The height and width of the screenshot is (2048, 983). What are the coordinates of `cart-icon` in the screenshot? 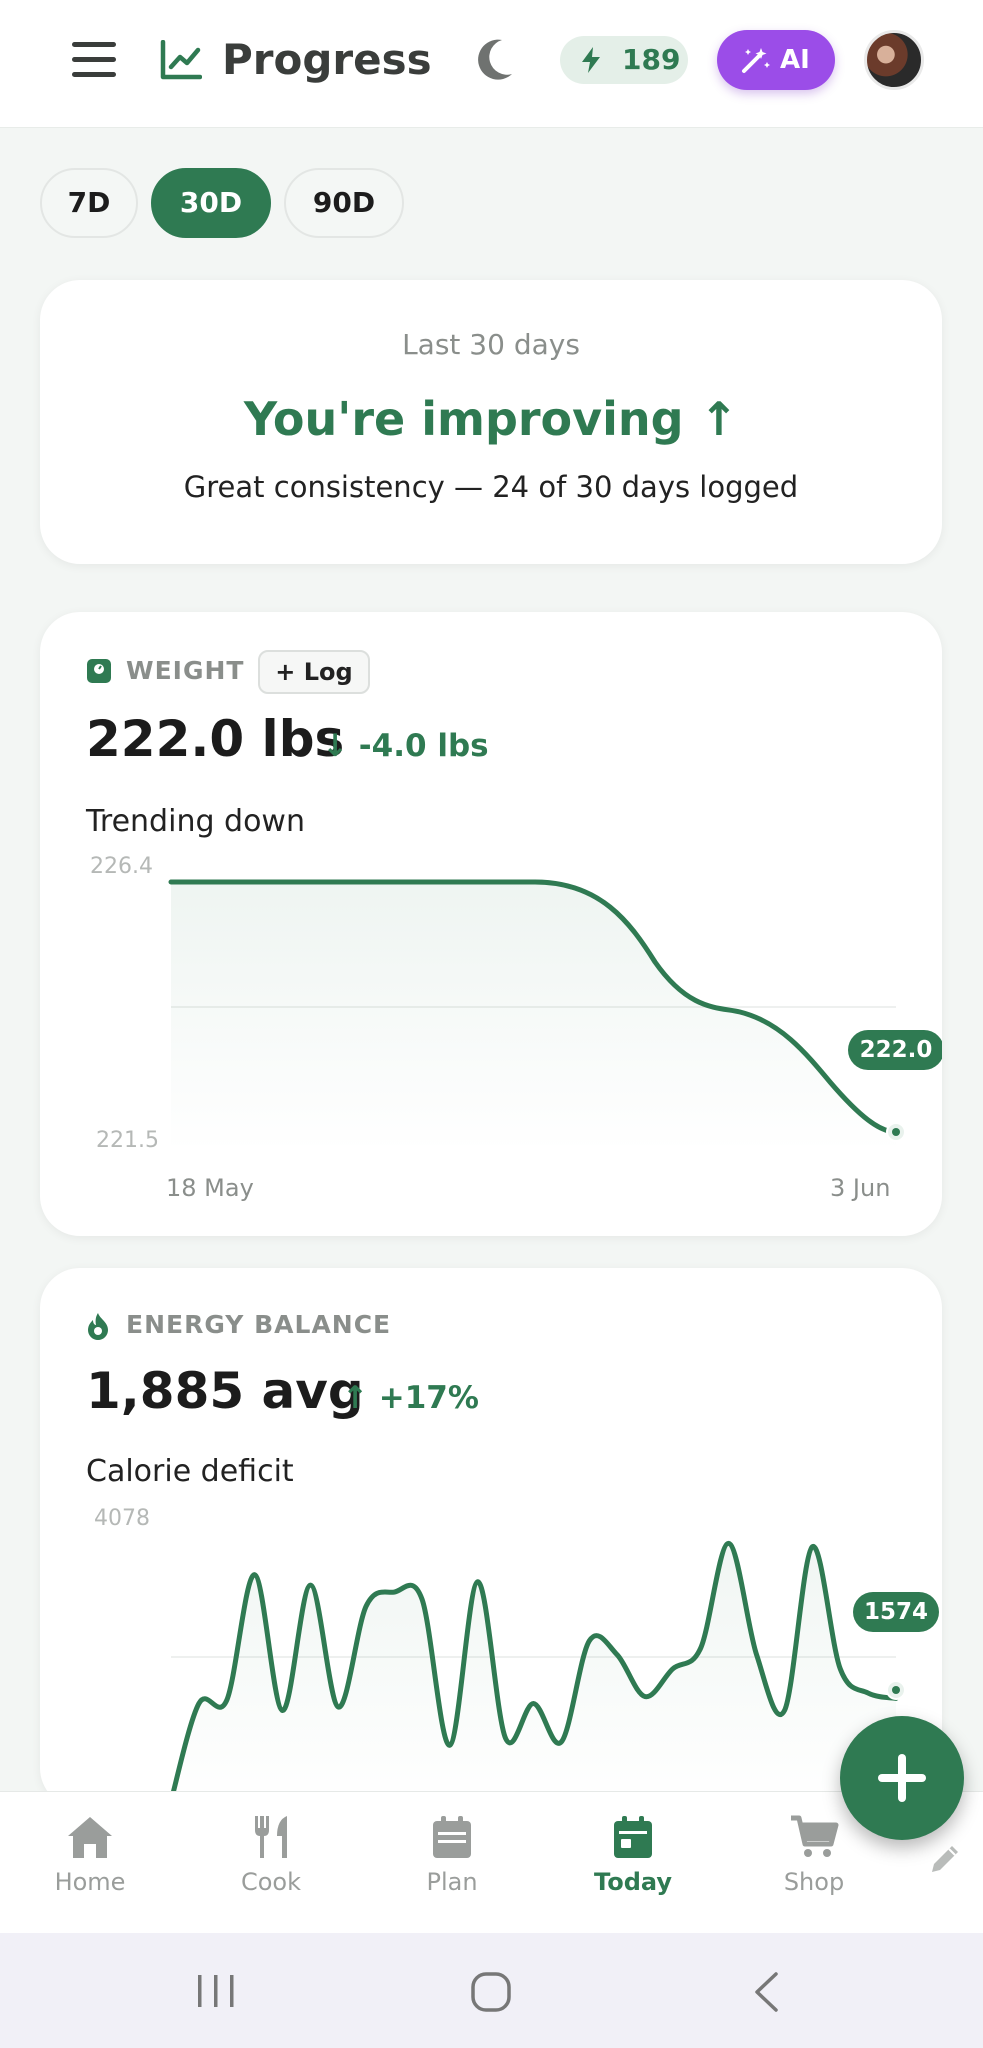 It's located at (815, 1836).